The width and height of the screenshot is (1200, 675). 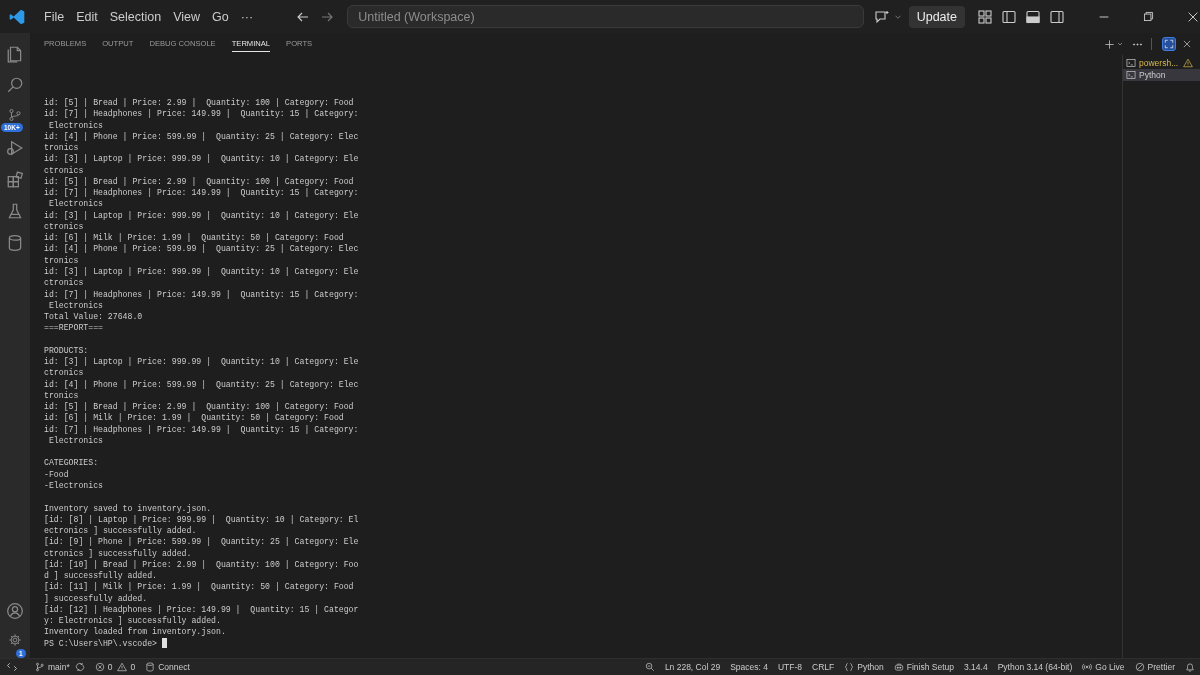 I want to click on app-logo-icon, so click(x=17, y=16).